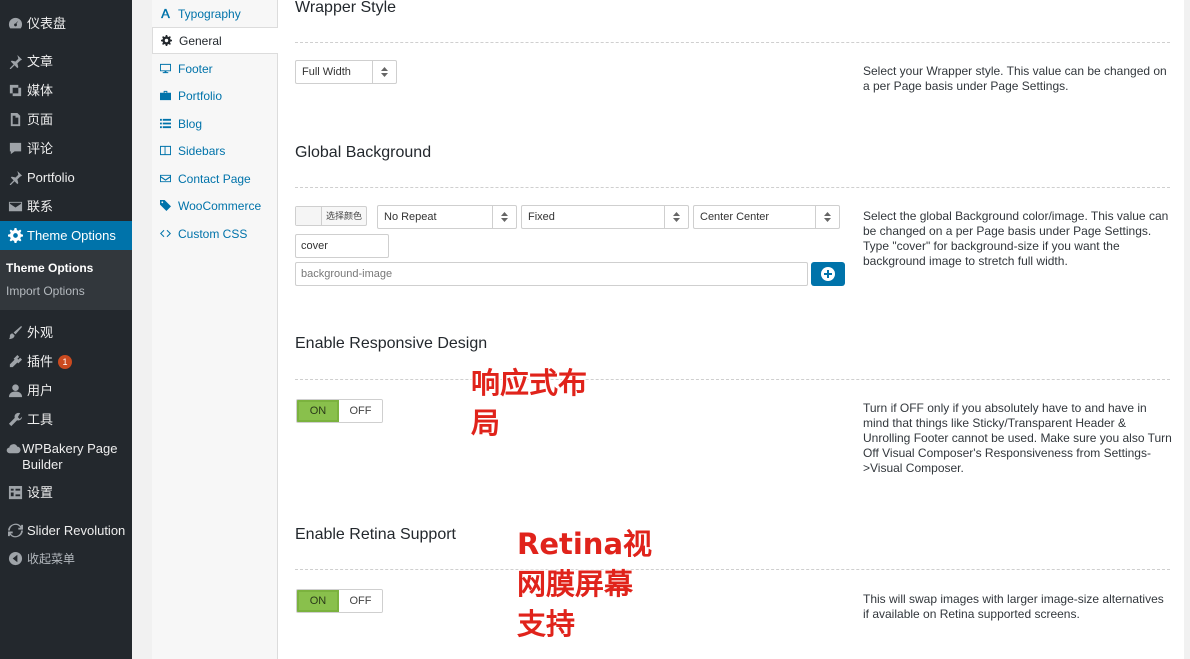 Image resolution: width=1190 pixels, height=659 pixels. I want to click on retina-toggle: ON OFF, so click(339, 601).